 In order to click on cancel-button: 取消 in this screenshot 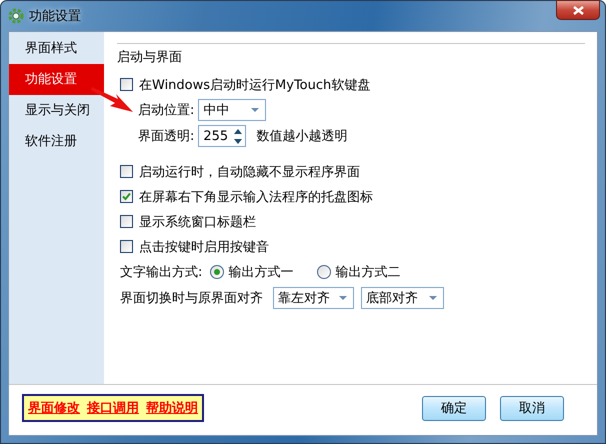, I will do `click(532, 408)`.